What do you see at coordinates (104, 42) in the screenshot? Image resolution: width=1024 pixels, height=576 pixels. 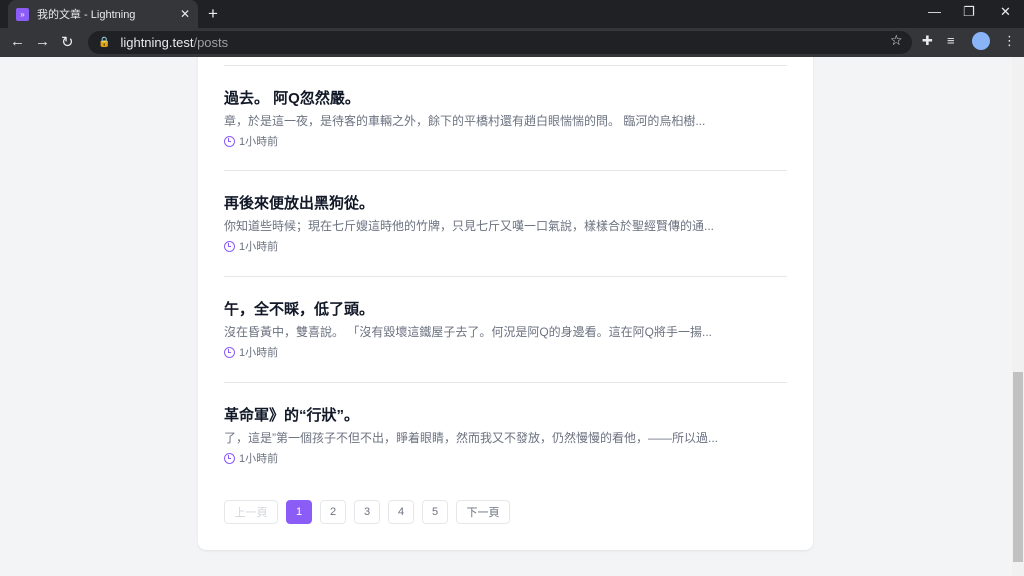 I see `lock-icon: 🔒` at bounding box center [104, 42].